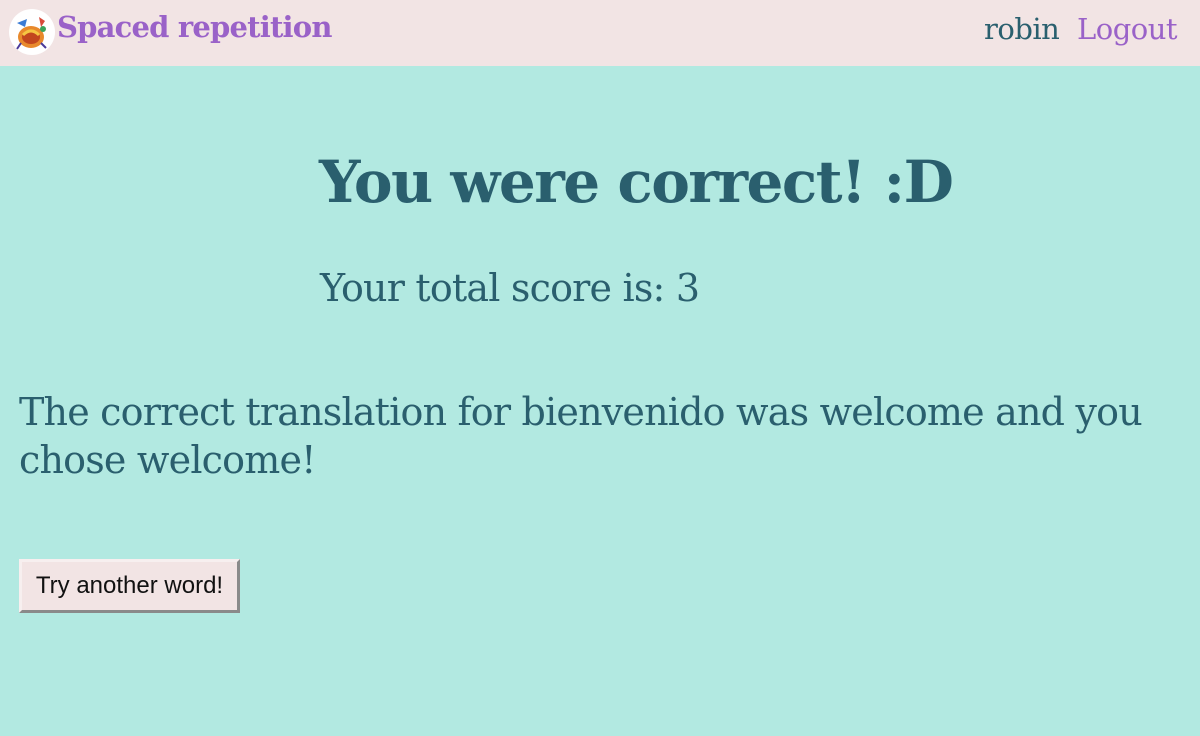 This screenshot has width=1200, height=736. I want to click on app-logo-icon, so click(32, 32).